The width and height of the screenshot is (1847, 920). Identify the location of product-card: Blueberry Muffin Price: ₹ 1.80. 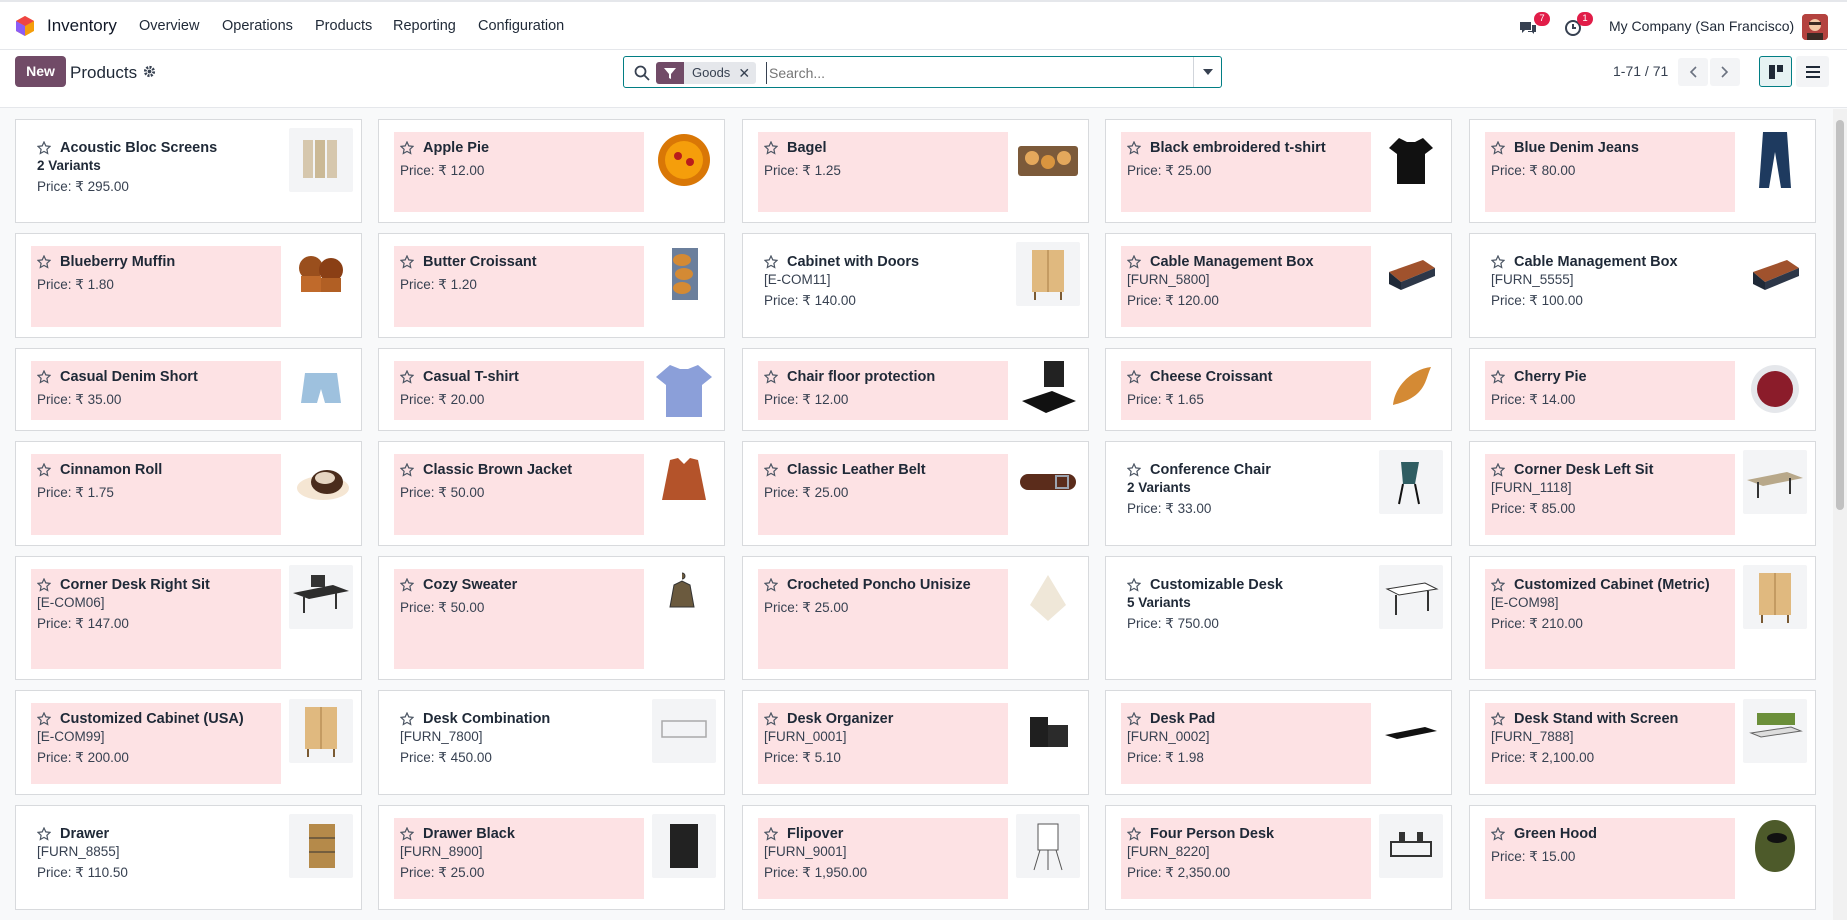
(188, 285).